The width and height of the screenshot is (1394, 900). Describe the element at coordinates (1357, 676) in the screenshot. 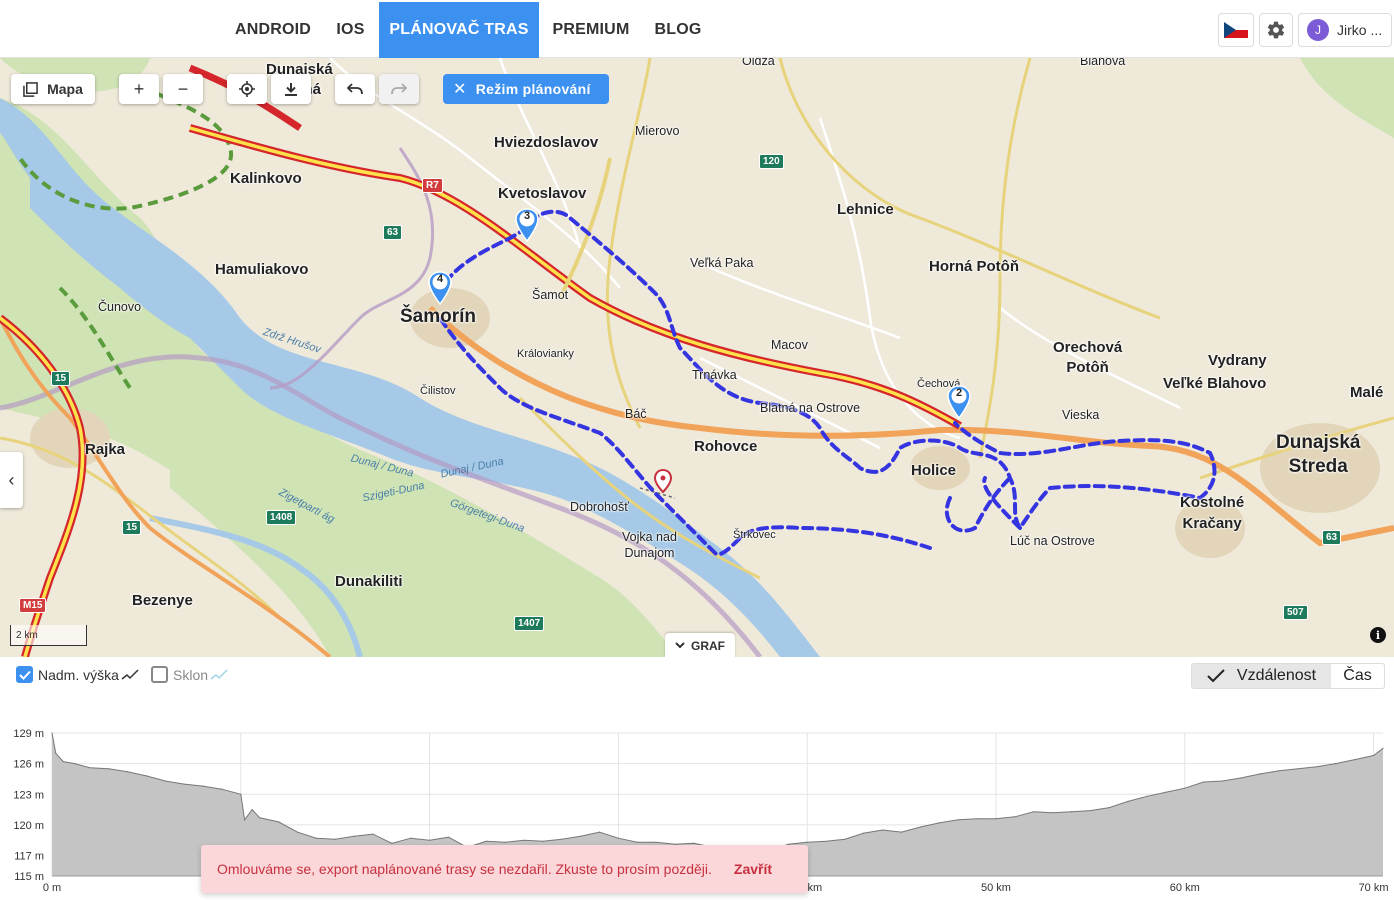

I see `toggle-time: Čas` at that location.